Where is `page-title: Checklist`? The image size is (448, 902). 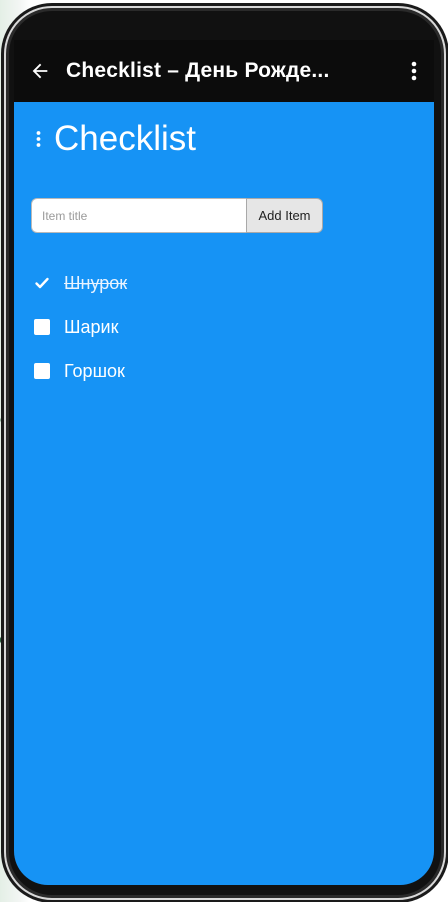 page-title: Checklist is located at coordinates (125, 138).